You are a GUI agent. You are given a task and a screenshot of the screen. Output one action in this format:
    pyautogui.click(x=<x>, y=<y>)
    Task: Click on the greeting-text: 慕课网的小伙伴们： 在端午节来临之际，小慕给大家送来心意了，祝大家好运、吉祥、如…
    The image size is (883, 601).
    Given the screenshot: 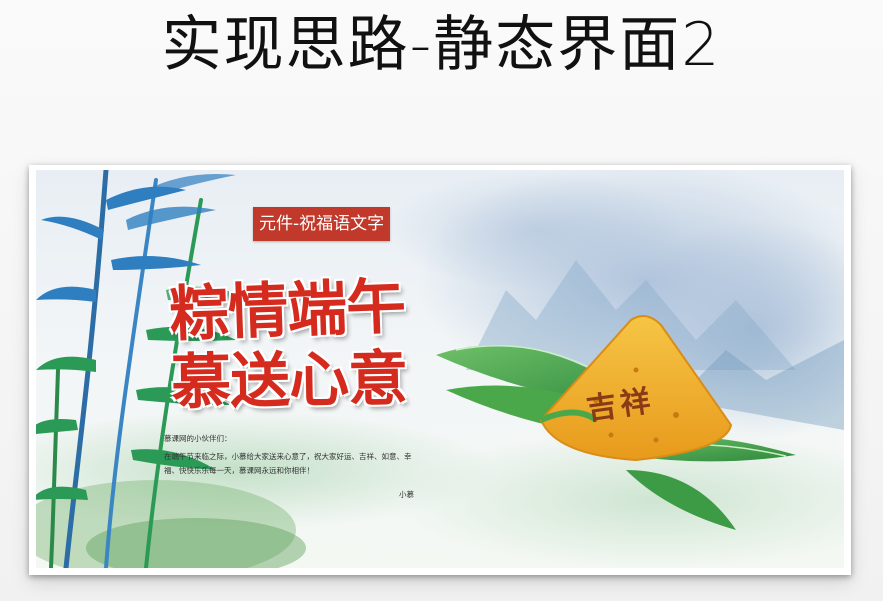 What is the action you would take?
    pyautogui.click(x=295, y=467)
    